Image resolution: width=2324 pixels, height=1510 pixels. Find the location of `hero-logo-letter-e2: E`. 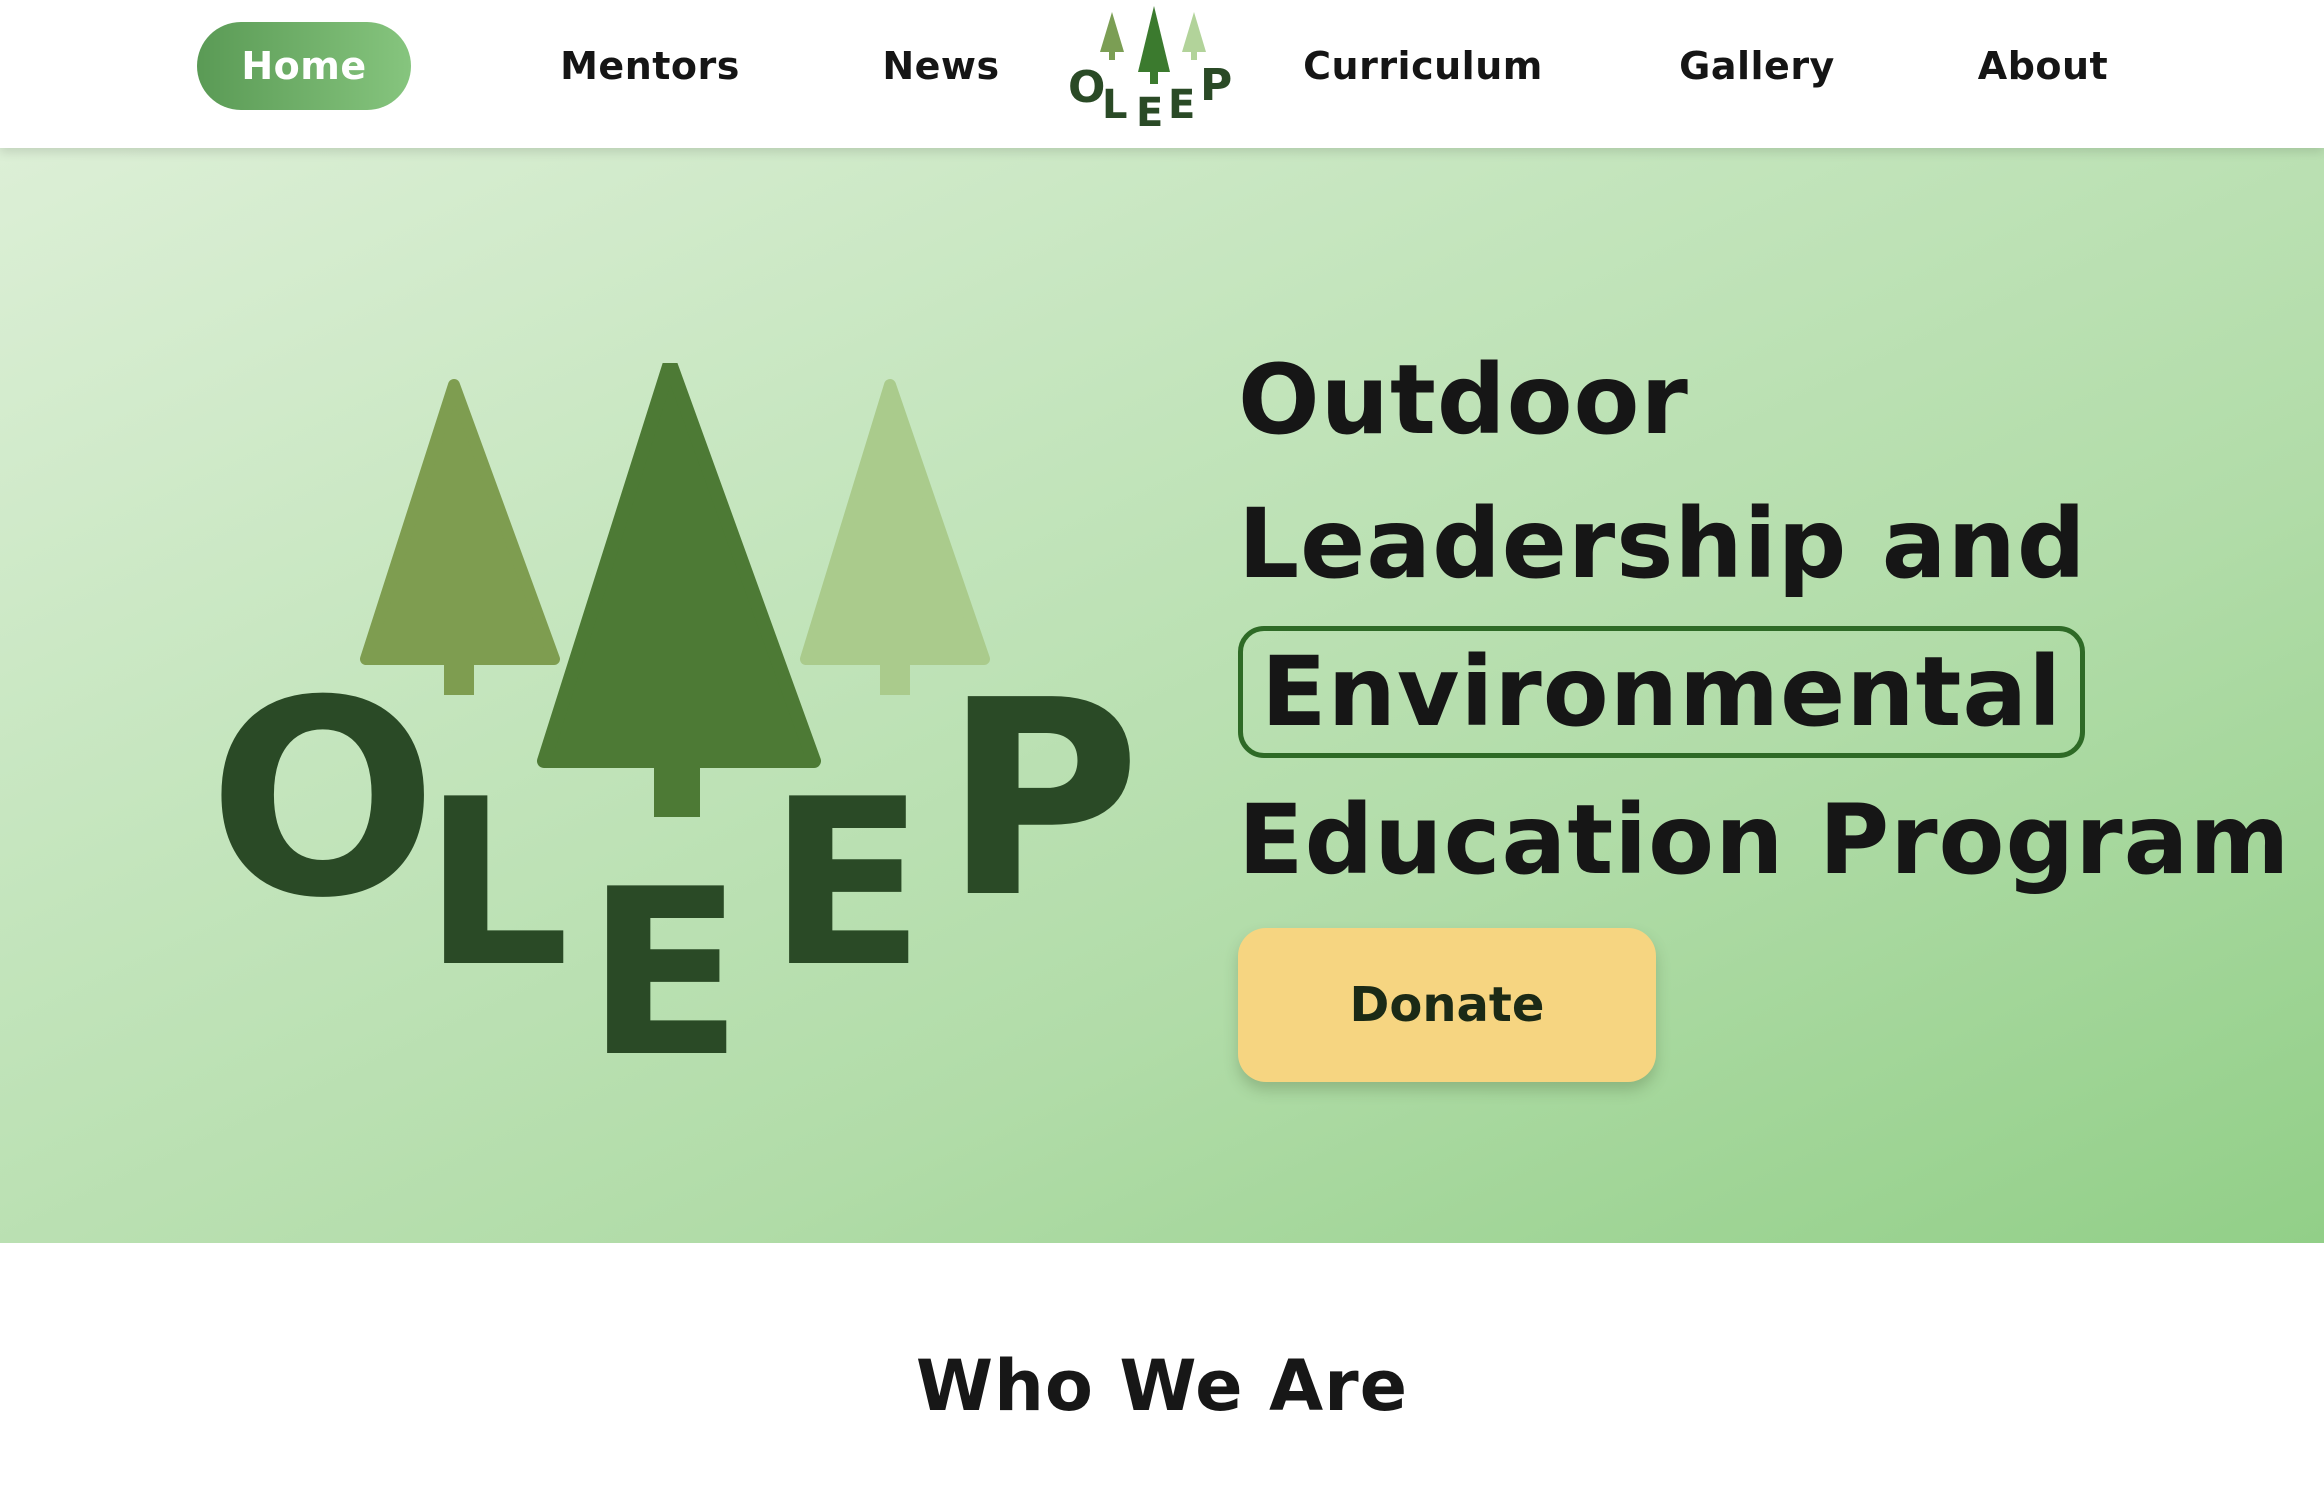

hero-logo-letter-e2: E is located at coordinates (846, 884).